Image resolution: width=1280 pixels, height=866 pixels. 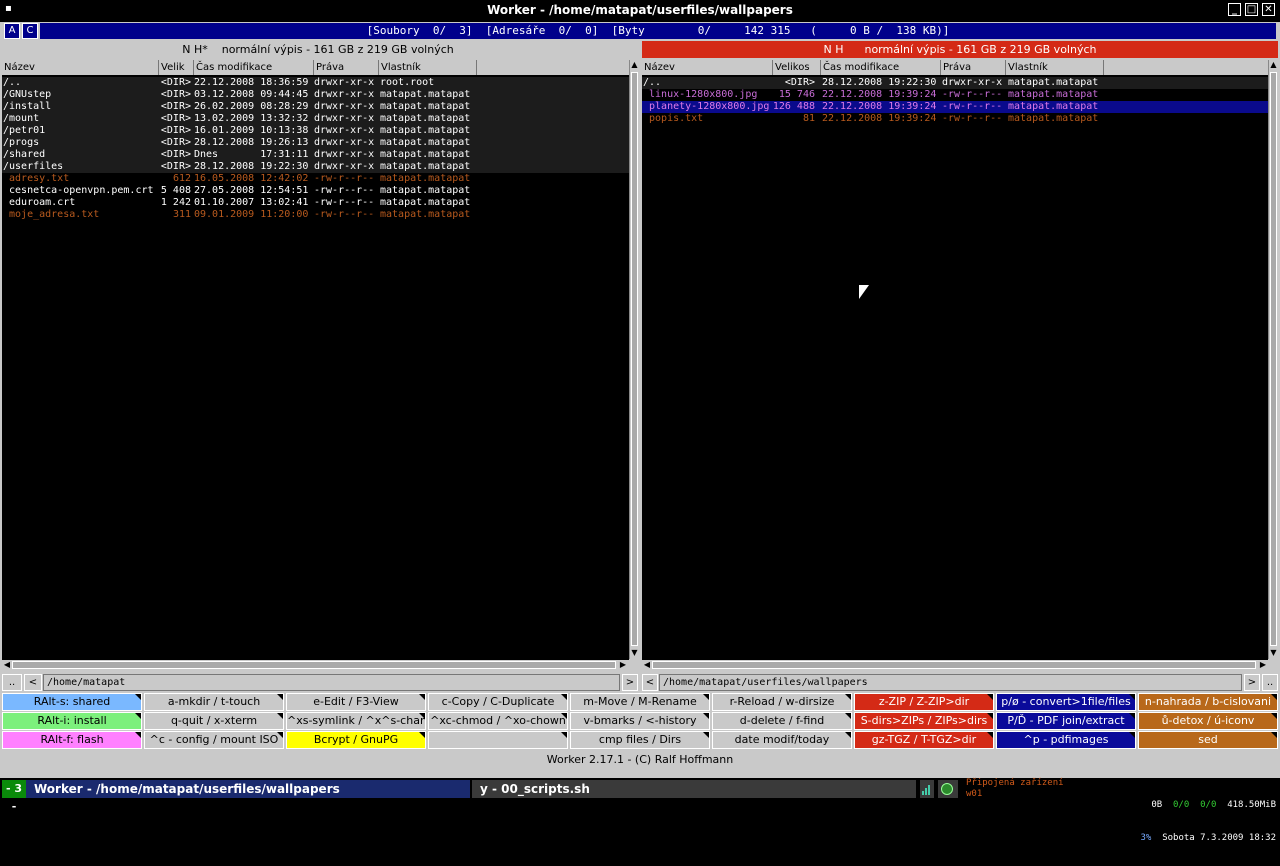 What do you see at coordinates (214, 740) in the screenshot?
I see `action-button: ^c - config / mount ISO` at bounding box center [214, 740].